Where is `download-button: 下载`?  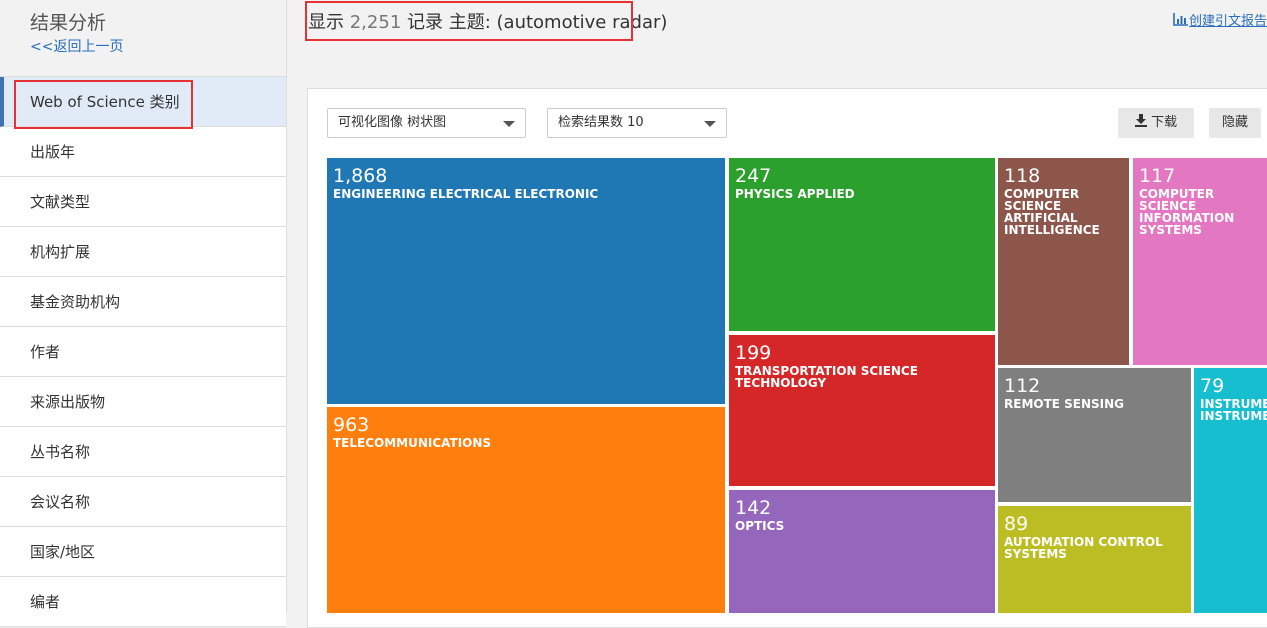
download-button: 下载 is located at coordinates (1156, 123).